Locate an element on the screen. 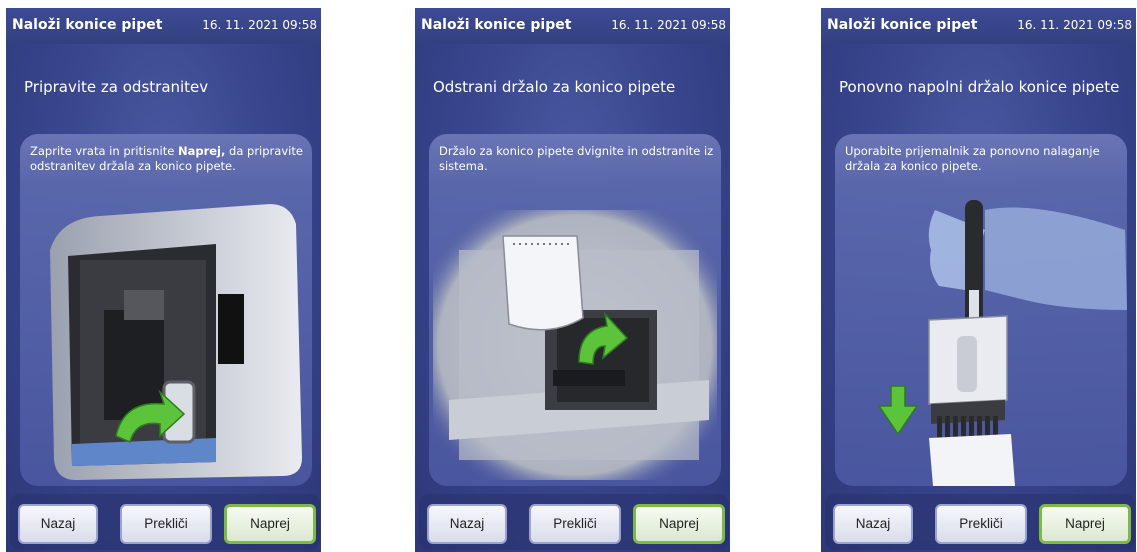  pipette-loader-illustration is located at coordinates (1002, 343).